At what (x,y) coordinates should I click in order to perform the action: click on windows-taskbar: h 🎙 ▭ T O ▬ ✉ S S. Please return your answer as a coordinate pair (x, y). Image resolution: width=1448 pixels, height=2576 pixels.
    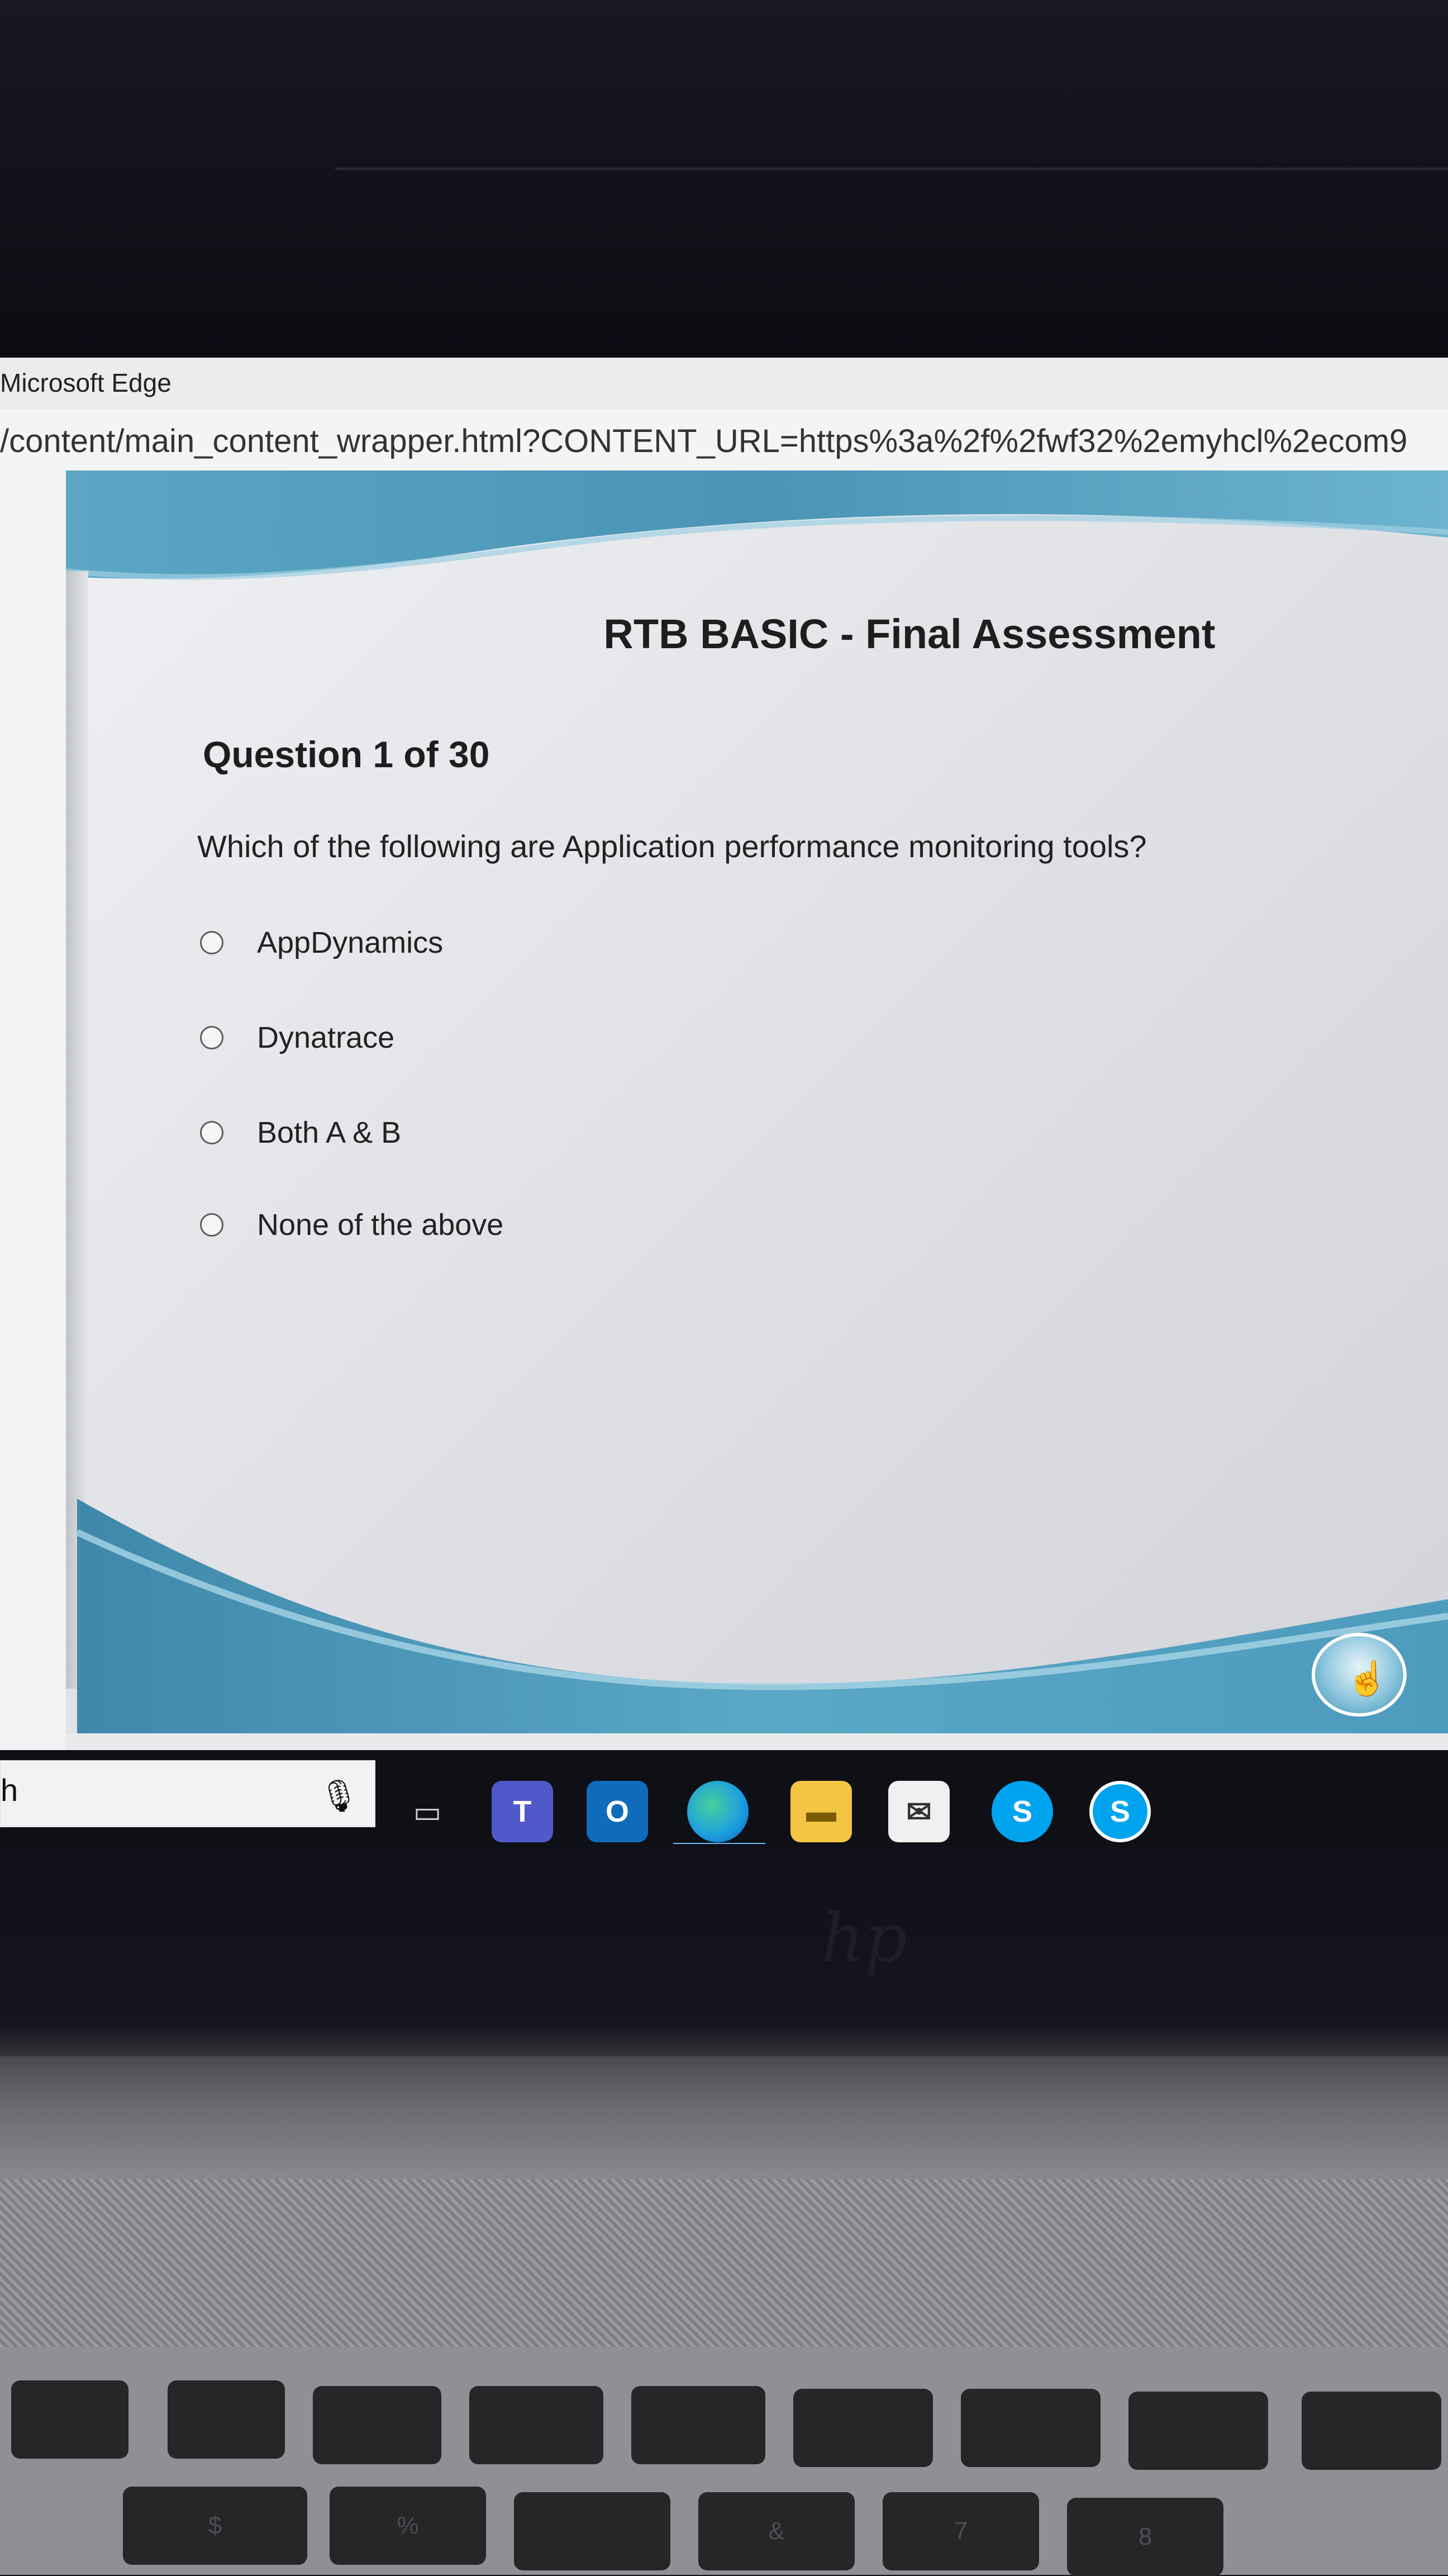
    Looking at the image, I should click on (724, 1797).